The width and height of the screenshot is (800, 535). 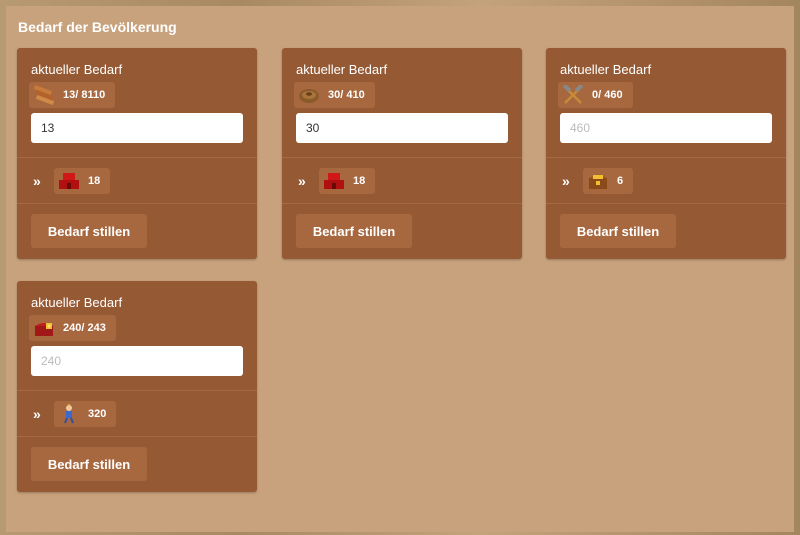 I want to click on reward-count: 320, so click(x=97, y=414).